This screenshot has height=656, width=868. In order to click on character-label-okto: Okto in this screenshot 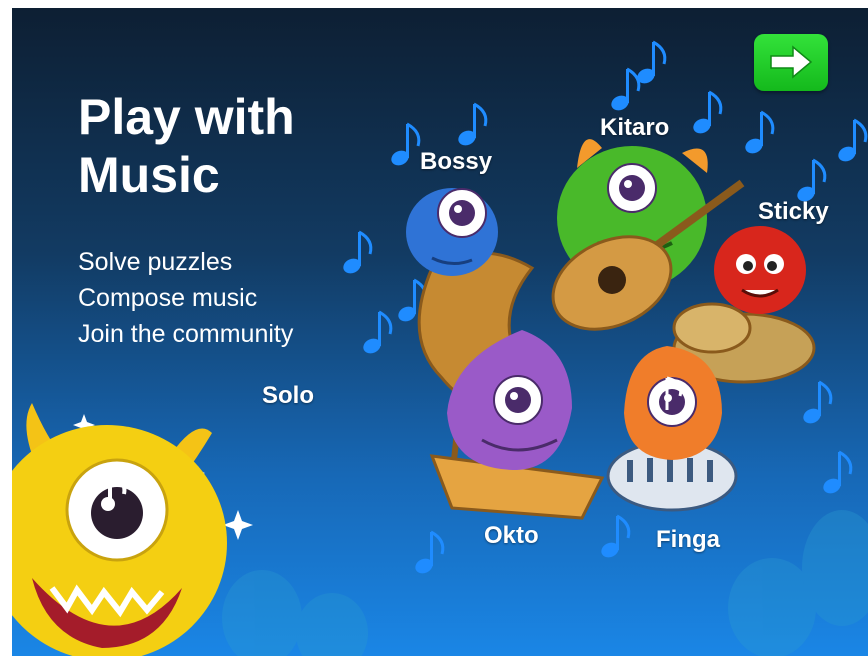, I will do `click(511, 535)`.